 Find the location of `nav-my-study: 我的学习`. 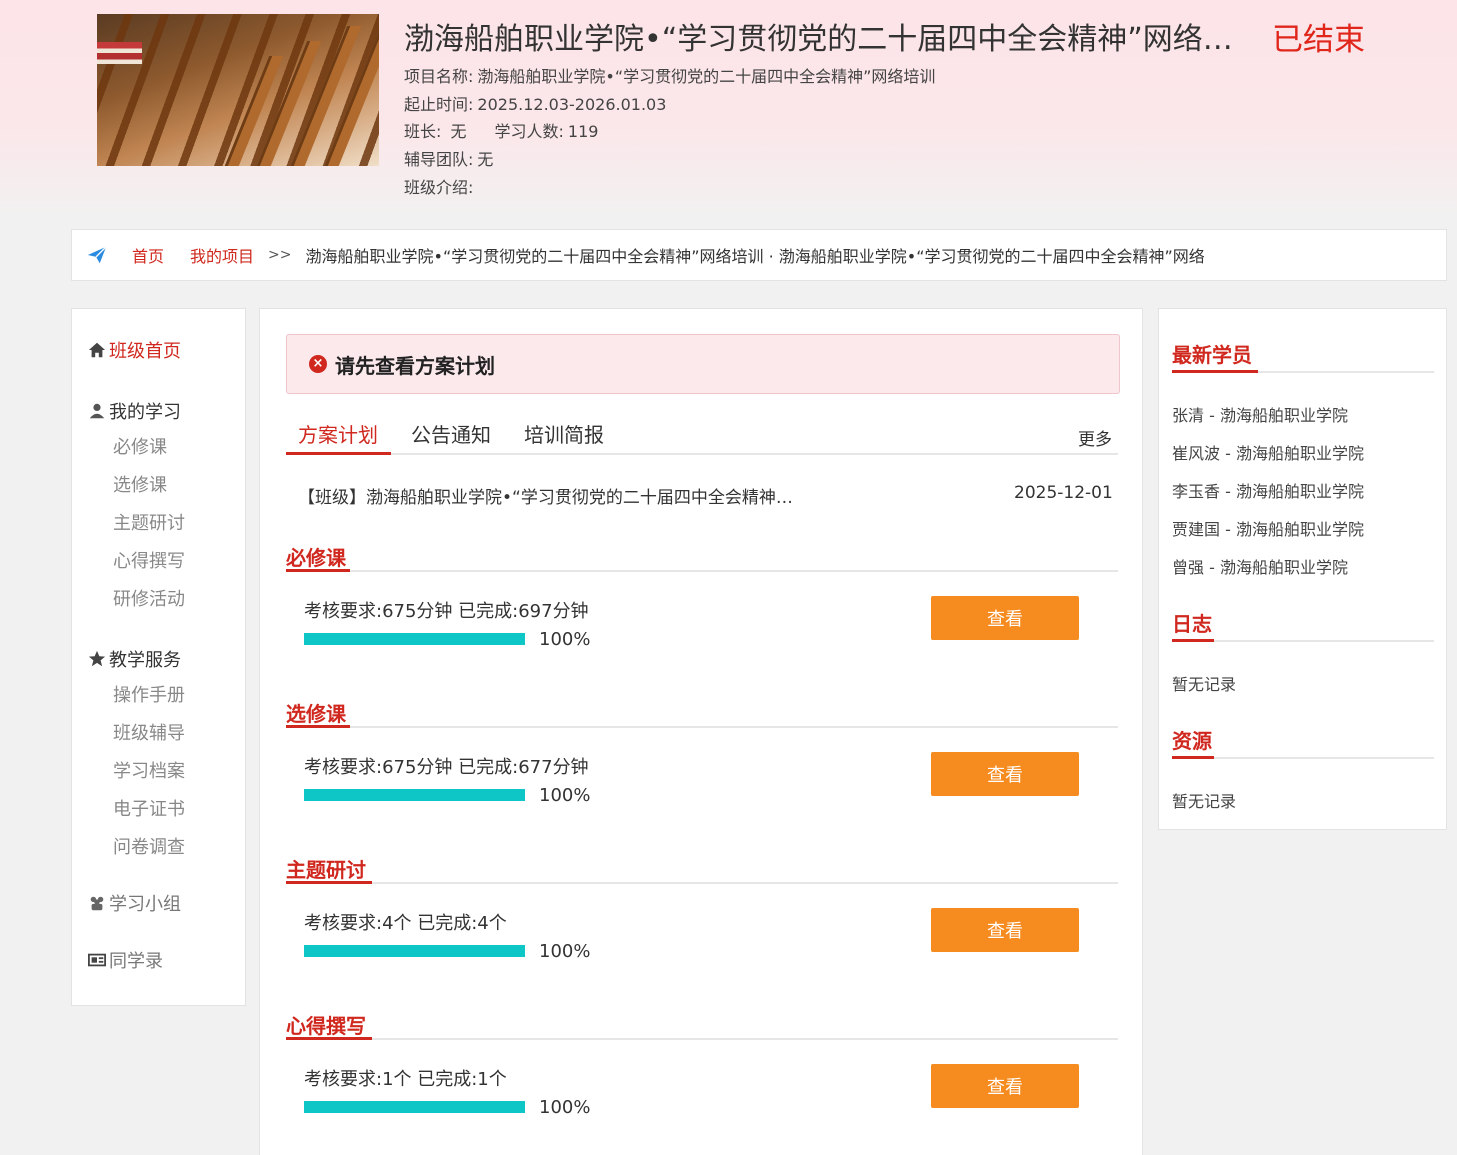

nav-my-study: 我的学习 is located at coordinates (134, 411).